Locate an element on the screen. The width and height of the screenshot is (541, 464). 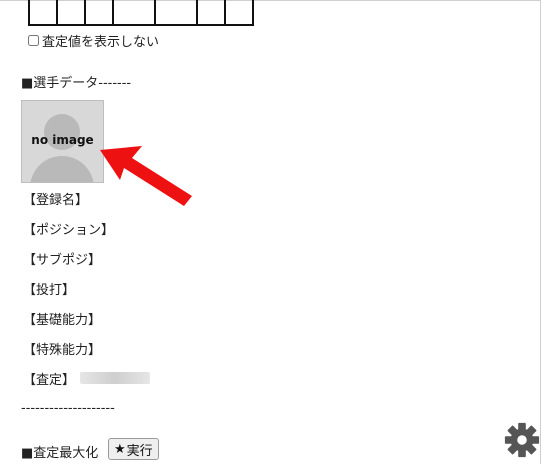
field-position: 【ポジション】 is located at coordinates (69, 230).